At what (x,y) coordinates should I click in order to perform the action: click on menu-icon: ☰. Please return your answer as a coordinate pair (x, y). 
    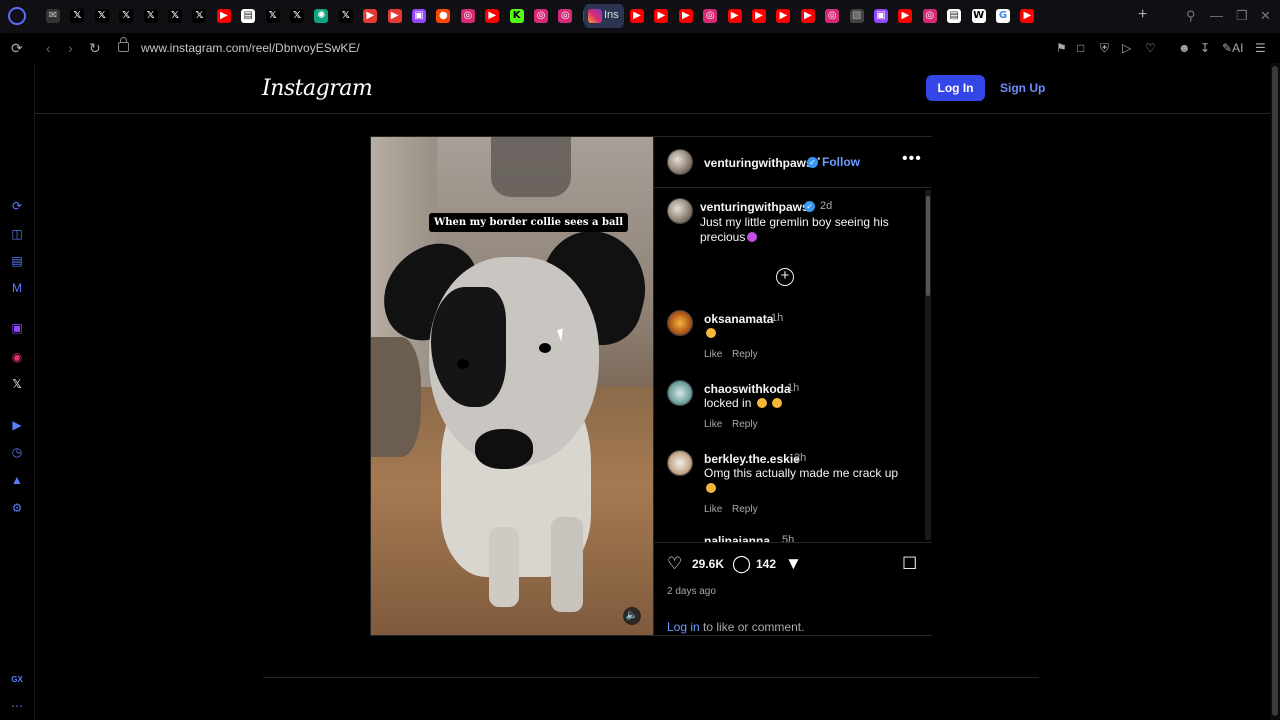
    Looking at the image, I should click on (1260, 48).